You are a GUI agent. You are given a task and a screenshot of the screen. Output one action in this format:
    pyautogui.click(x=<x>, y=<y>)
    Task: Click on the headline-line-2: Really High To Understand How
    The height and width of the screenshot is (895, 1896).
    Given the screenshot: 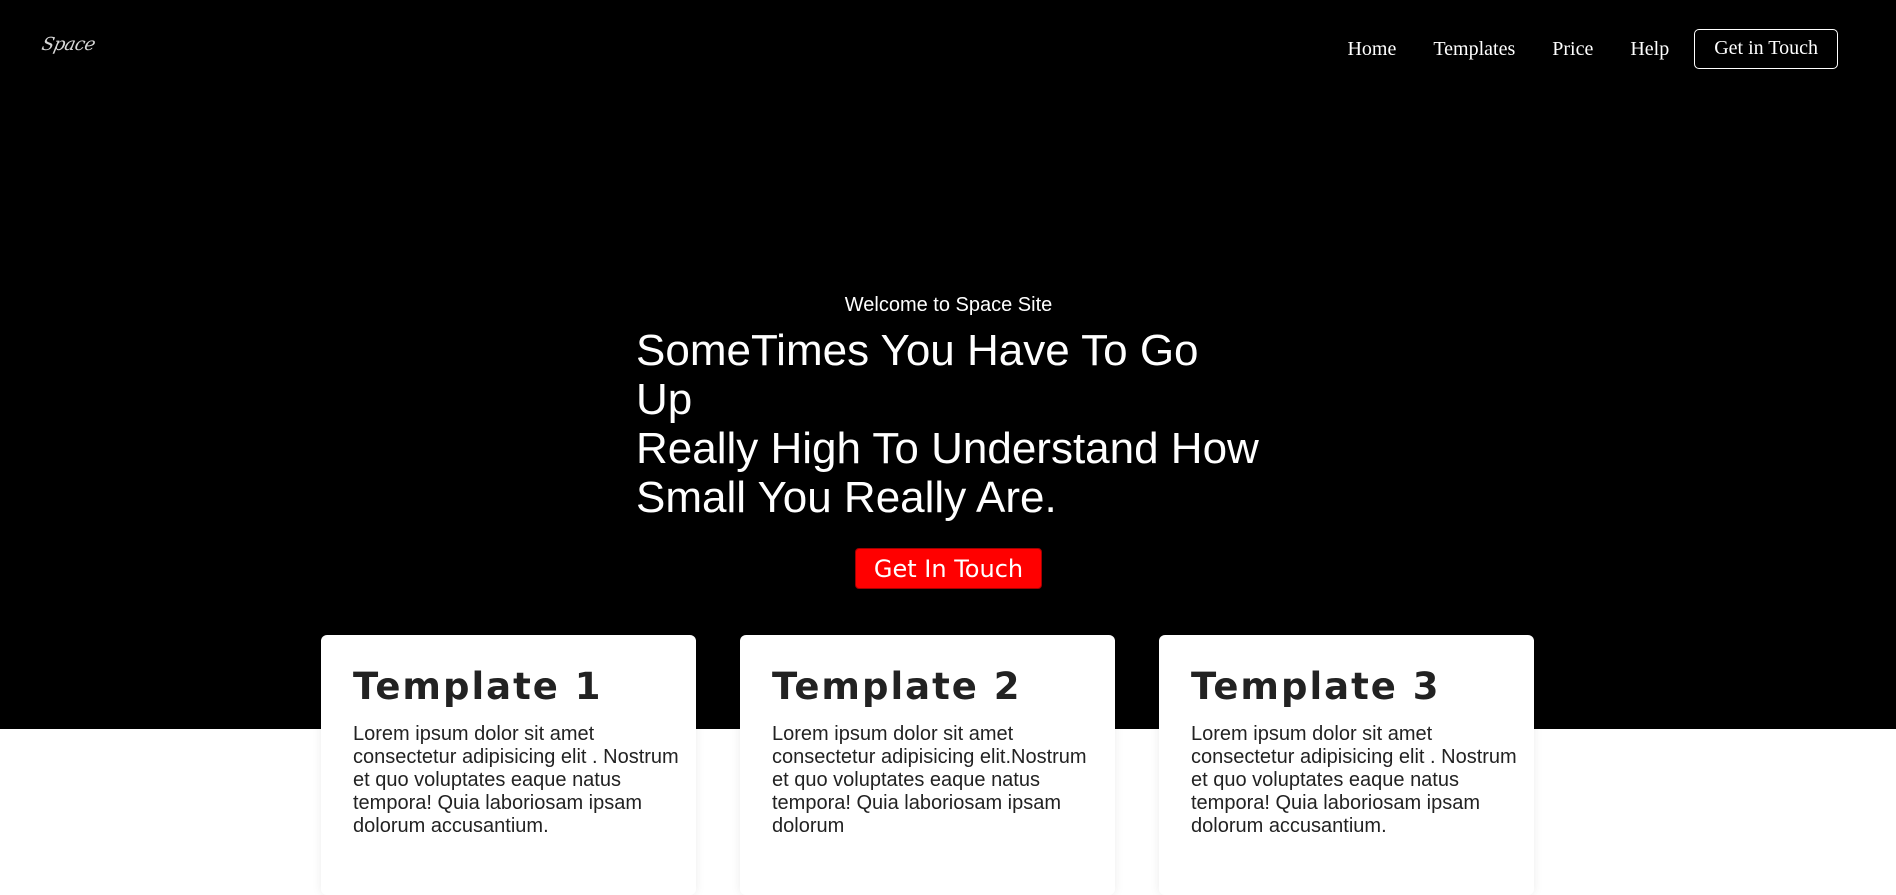 What is the action you would take?
    pyautogui.click(x=947, y=448)
    